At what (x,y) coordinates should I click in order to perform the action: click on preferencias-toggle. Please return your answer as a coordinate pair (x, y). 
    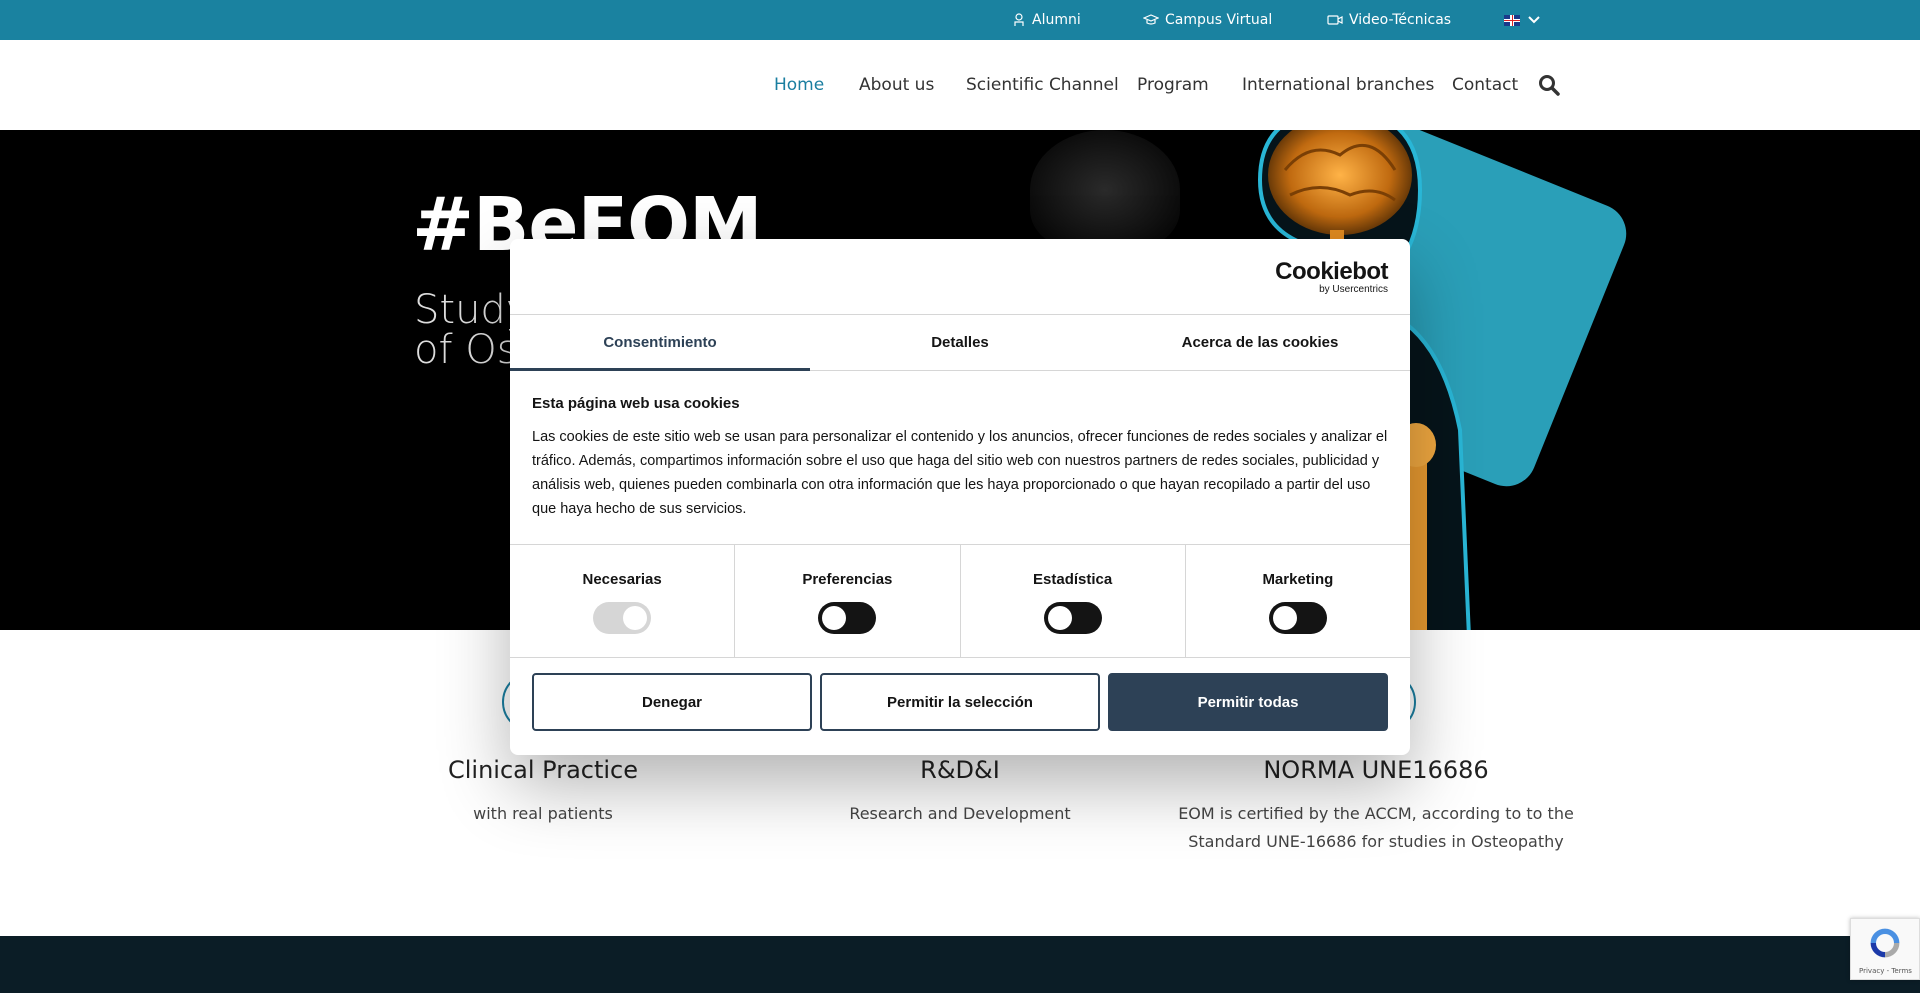
    Looking at the image, I should click on (847, 618).